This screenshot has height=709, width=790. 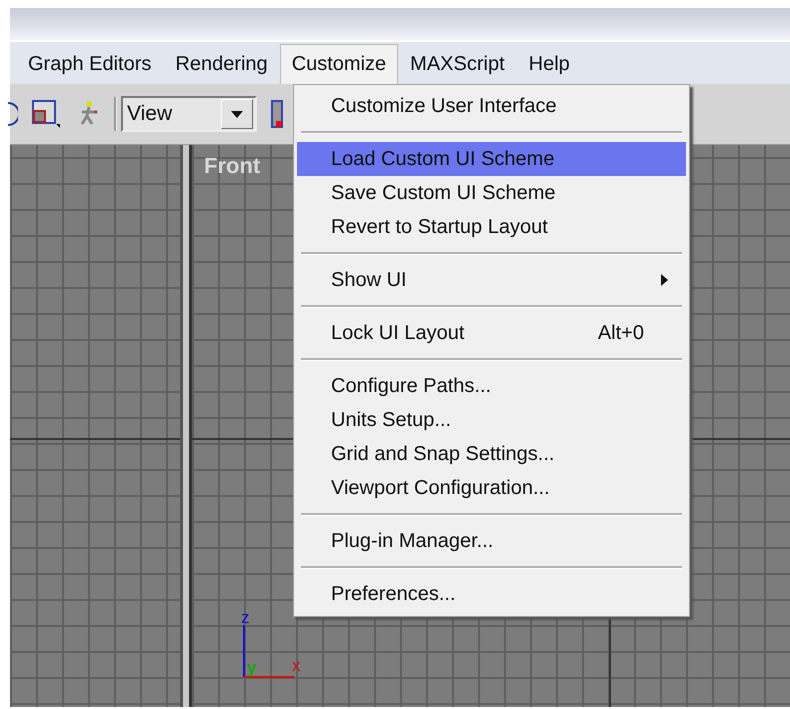 I want to click on menu-title: MAXScript, so click(x=457, y=64).